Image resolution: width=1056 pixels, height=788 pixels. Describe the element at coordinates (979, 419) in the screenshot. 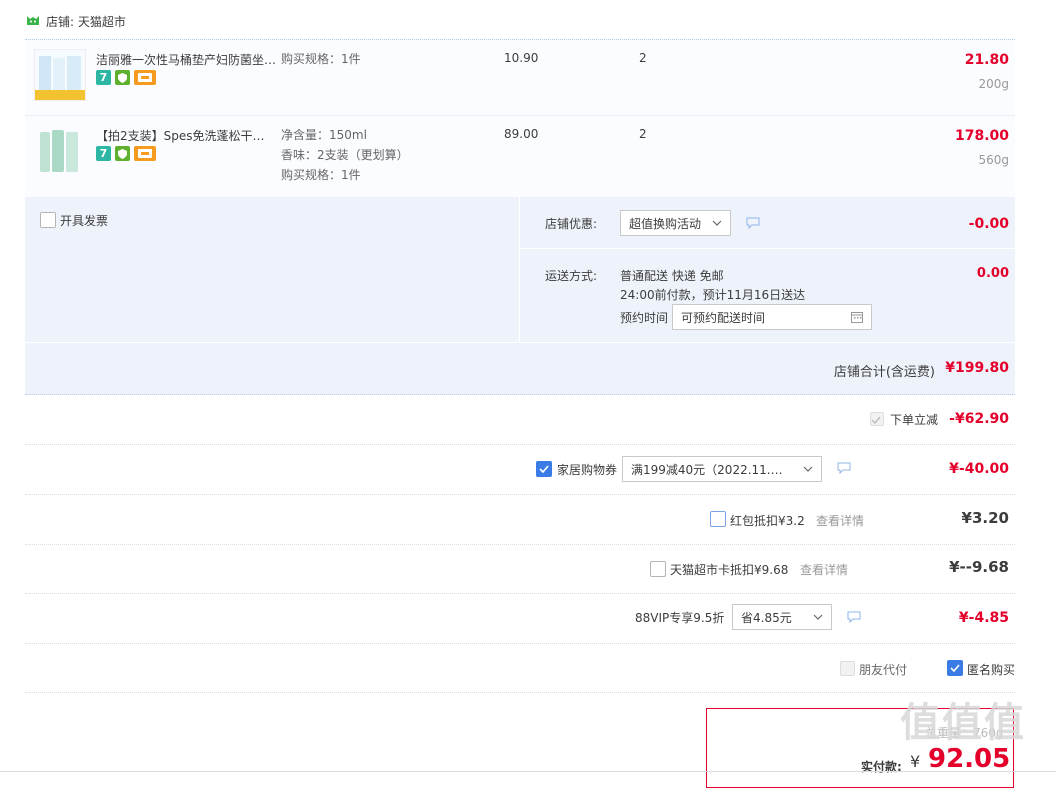

I see `order-discount-amount: -¥62.90` at that location.